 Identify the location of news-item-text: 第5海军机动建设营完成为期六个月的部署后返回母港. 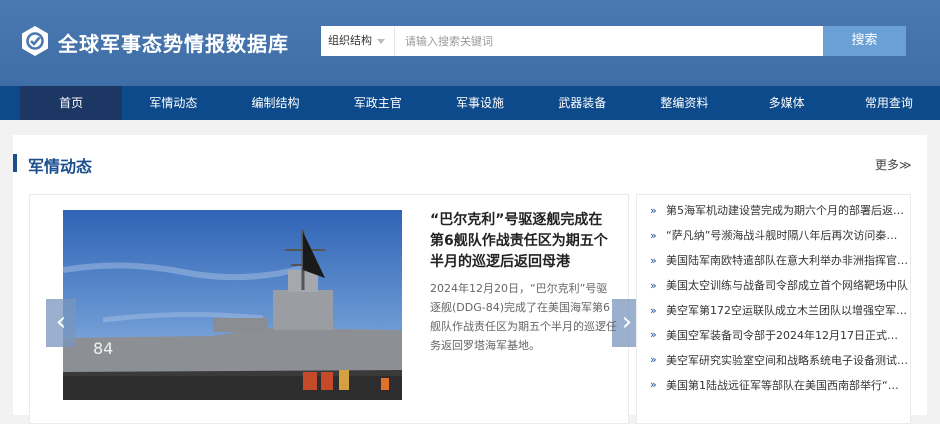
(787, 211).